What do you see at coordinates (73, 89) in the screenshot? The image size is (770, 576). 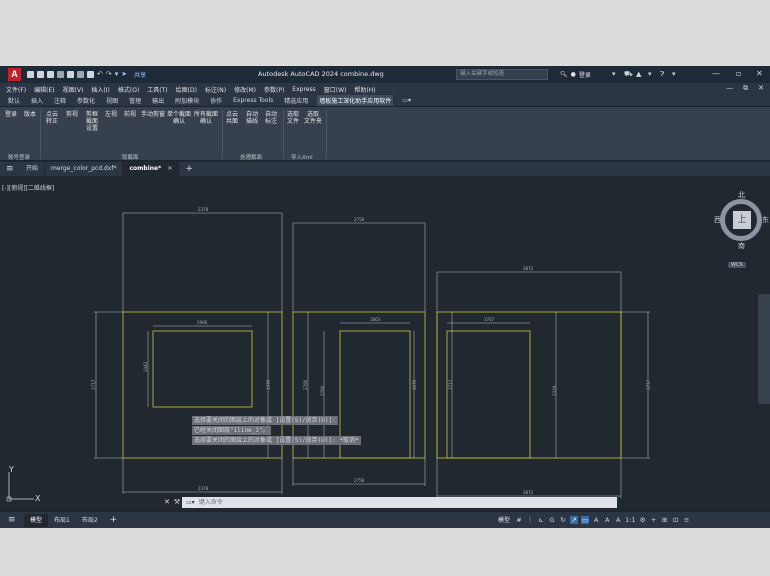 I see `menu-view: 视图(V)` at bounding box center [73, 89].